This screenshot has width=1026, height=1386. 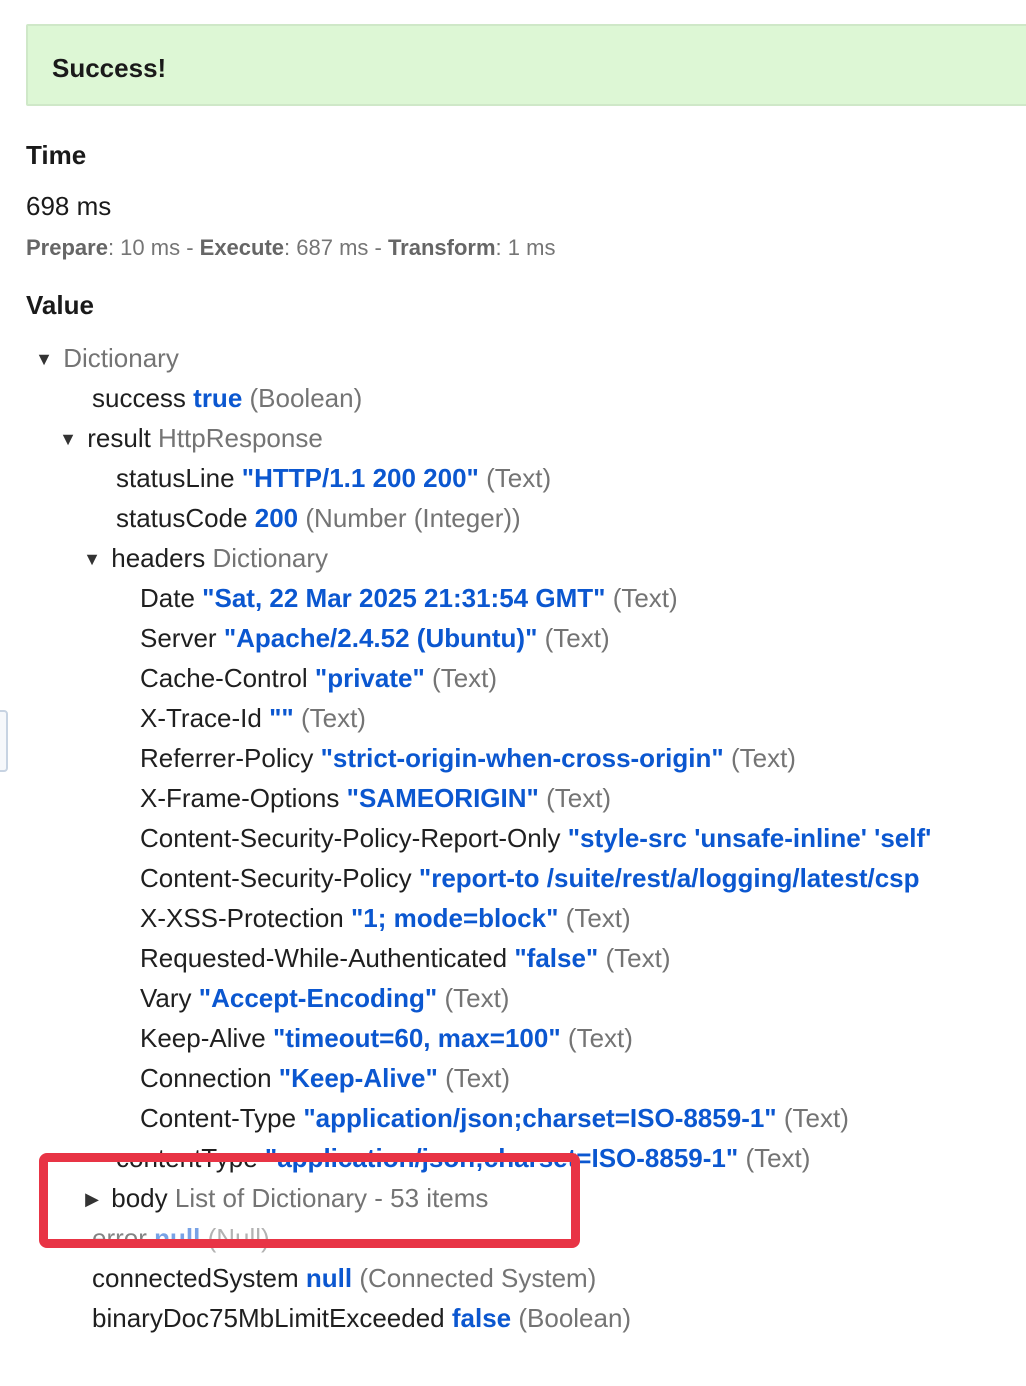 What do you see at coordinates (380, 638) in the screenshot?
I see `tree-value: "Apache/2.4.52 (Ubuntu)"` at bounding box center [380, 638].